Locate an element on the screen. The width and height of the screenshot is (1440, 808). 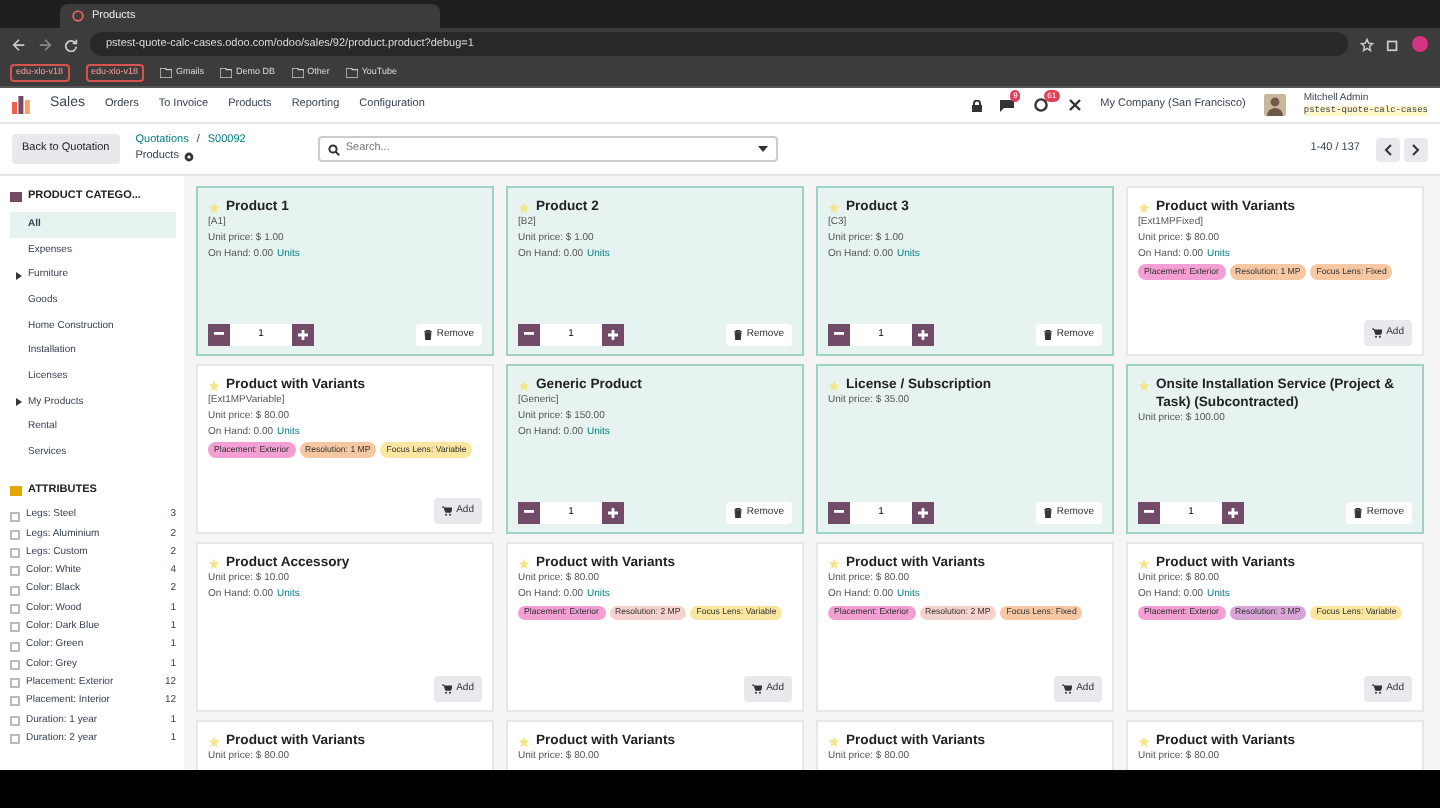
previous-page-button is located at coordinates (1388, 149).